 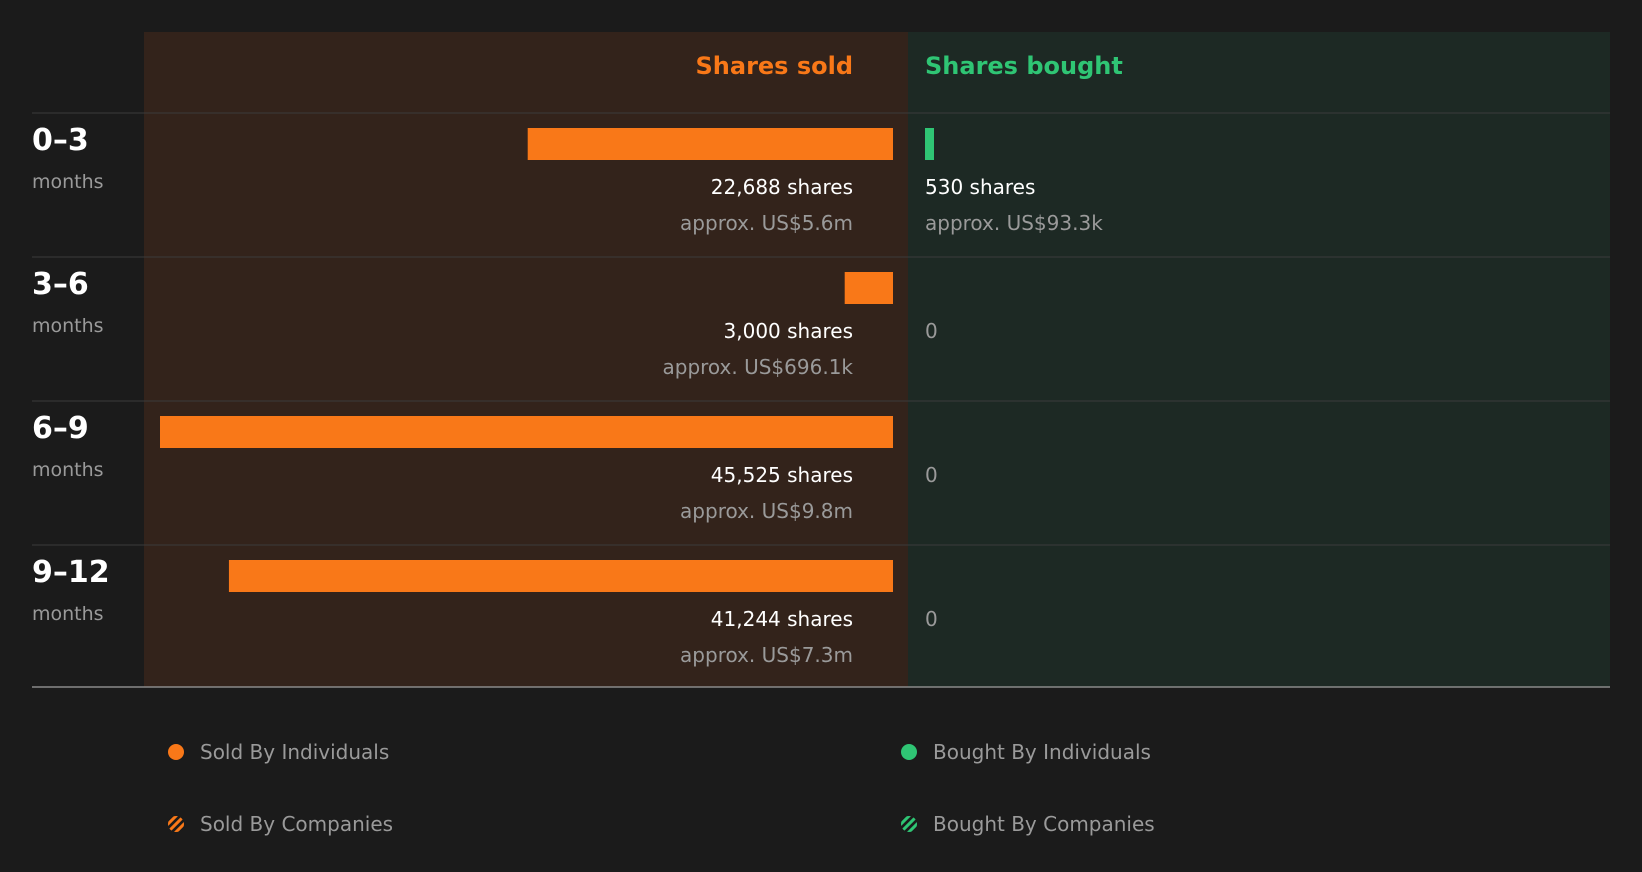 What do you see at coordinates (758, 367) in the screenshot?
I see `sold-value-label: approx. US$696.1k` at bounding box center [758, 367].